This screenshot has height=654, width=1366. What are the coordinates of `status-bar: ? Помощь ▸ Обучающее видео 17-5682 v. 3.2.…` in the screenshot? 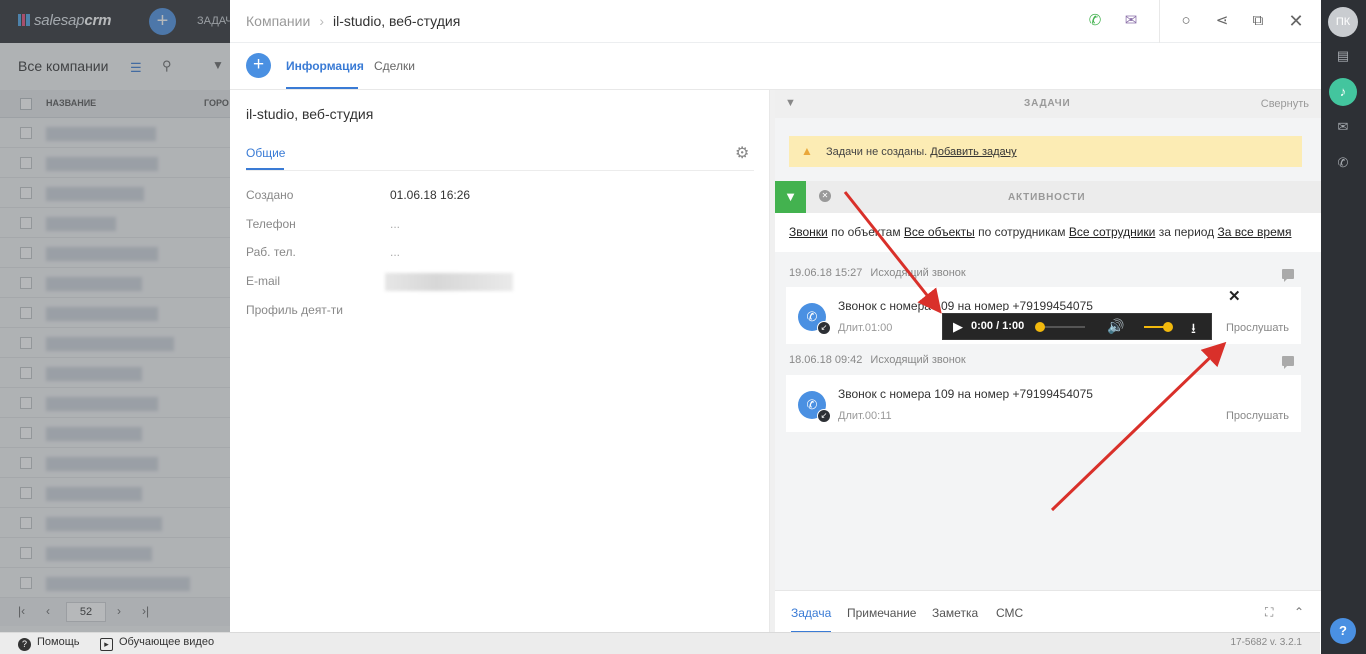 It's located at (660, 643).